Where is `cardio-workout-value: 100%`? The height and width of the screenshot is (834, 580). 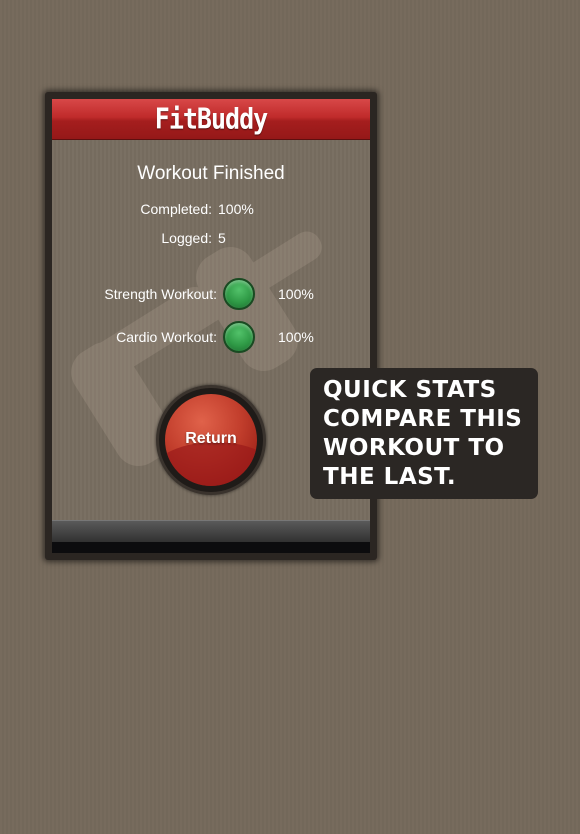 cardio-workout-value: 100% is located at coordinates (296, 337).